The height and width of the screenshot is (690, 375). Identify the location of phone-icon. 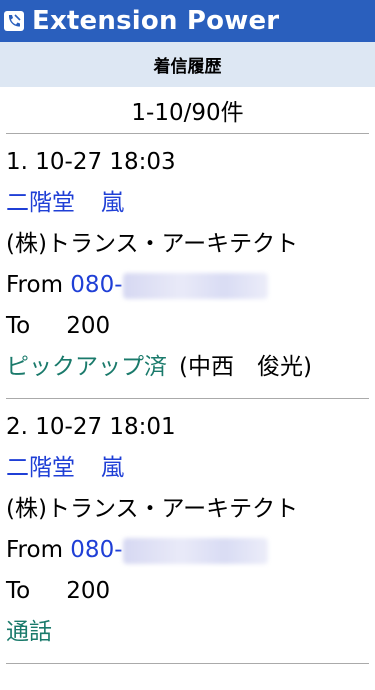
(14, 21).